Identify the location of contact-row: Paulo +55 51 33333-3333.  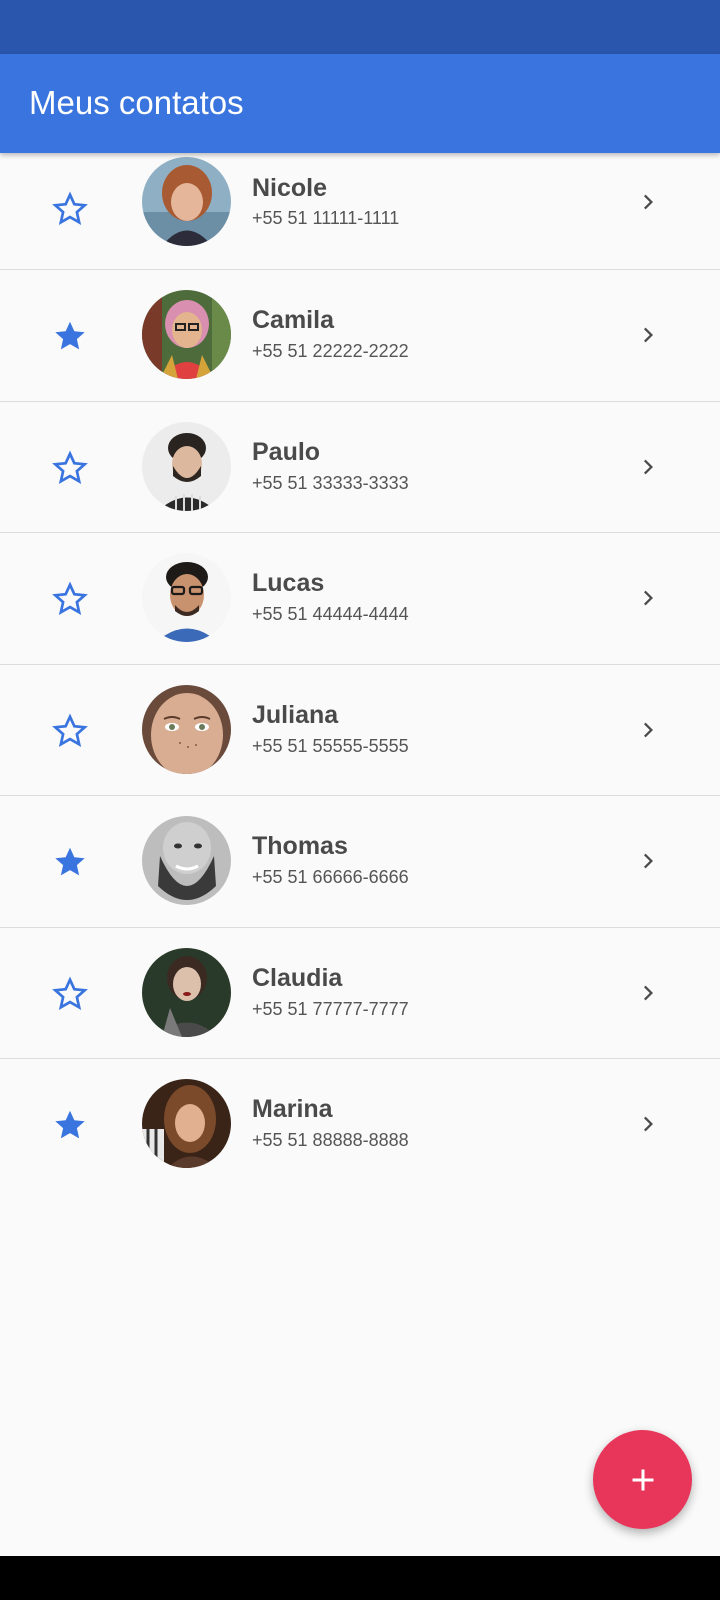
(360, 467).